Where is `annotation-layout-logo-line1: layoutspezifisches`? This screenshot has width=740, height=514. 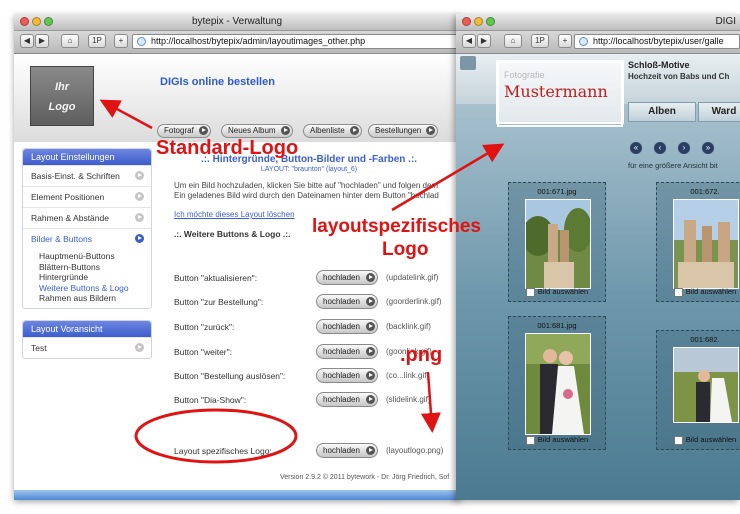 annotation-layout-logo-line1: layoutspezifisches is located at coordinates (396, 226).